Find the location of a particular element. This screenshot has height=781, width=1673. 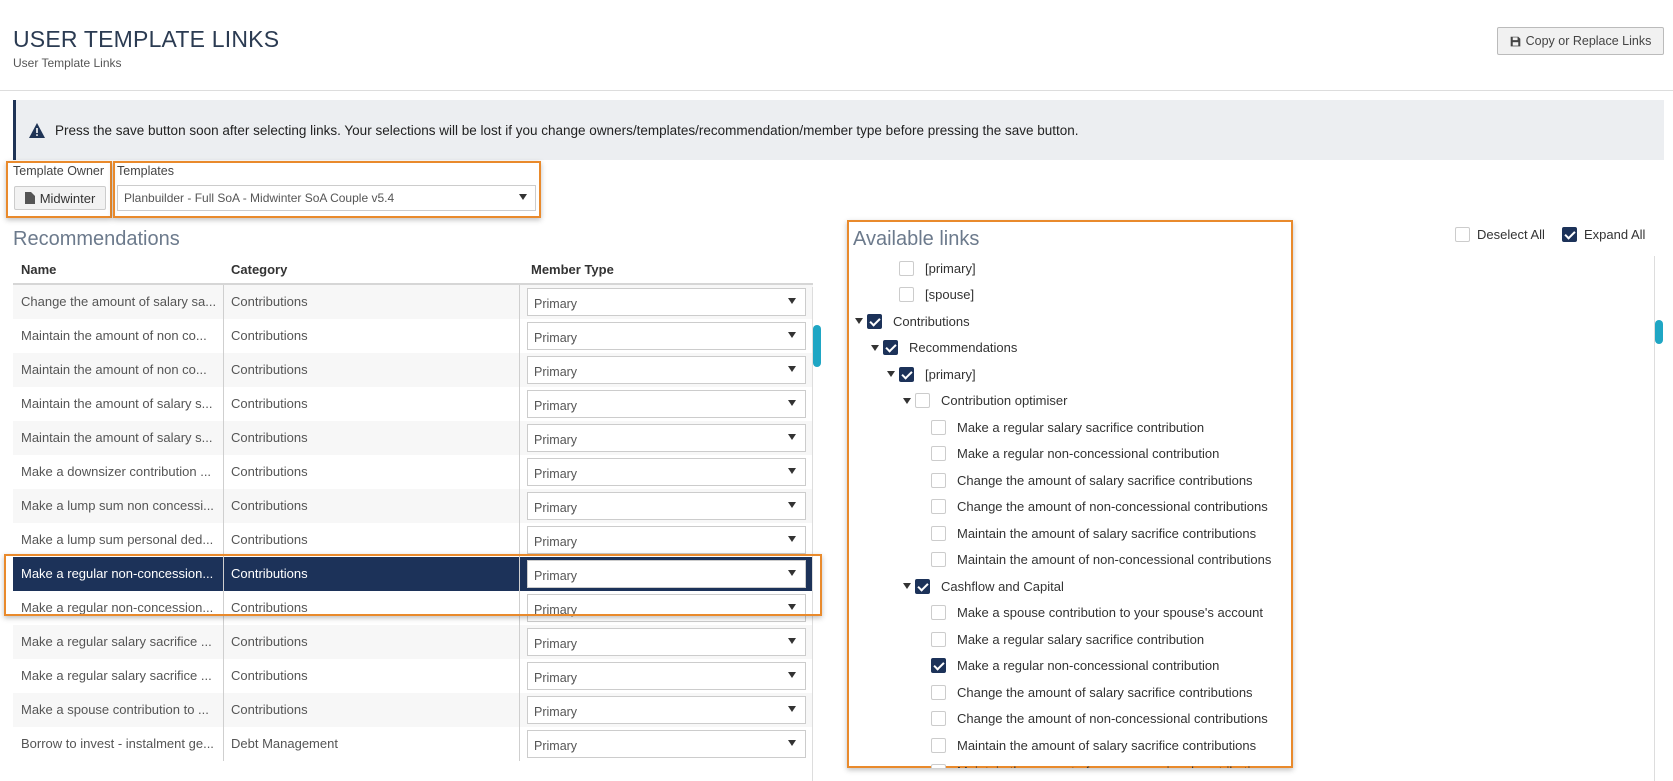

column-header-member-type: Member Type is located at coordinates (572, 269).